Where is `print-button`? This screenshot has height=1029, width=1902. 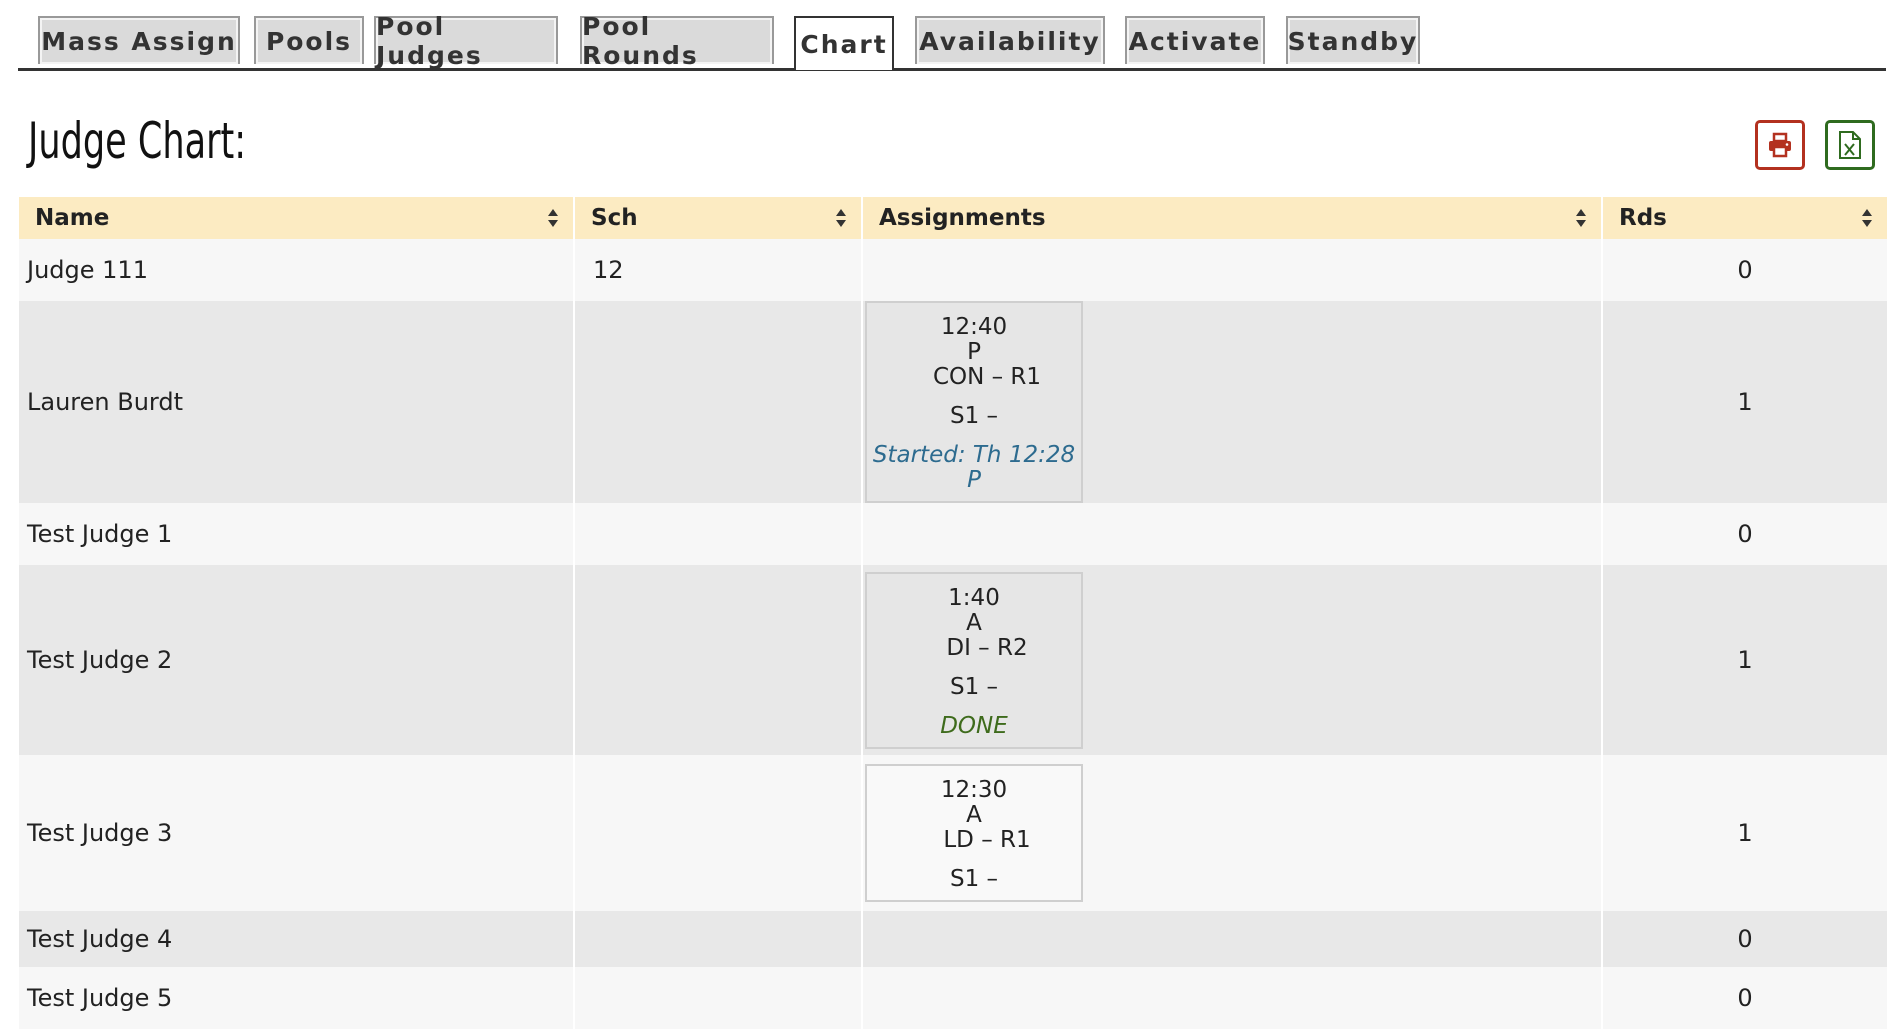 print-button is located at coordinates (1780, 145).